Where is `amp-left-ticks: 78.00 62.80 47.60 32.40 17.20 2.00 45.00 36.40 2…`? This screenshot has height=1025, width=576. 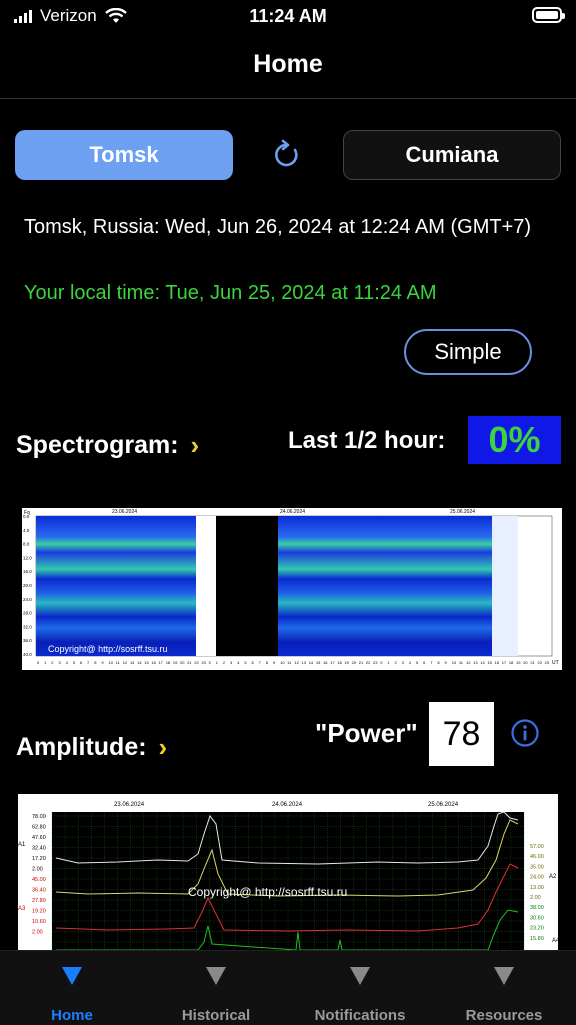
amp-left-ticks: 78.00 62.80 47.60 32.40 17.20 2.00 45.00 36.40 2… is located at coordinates (39, 875).